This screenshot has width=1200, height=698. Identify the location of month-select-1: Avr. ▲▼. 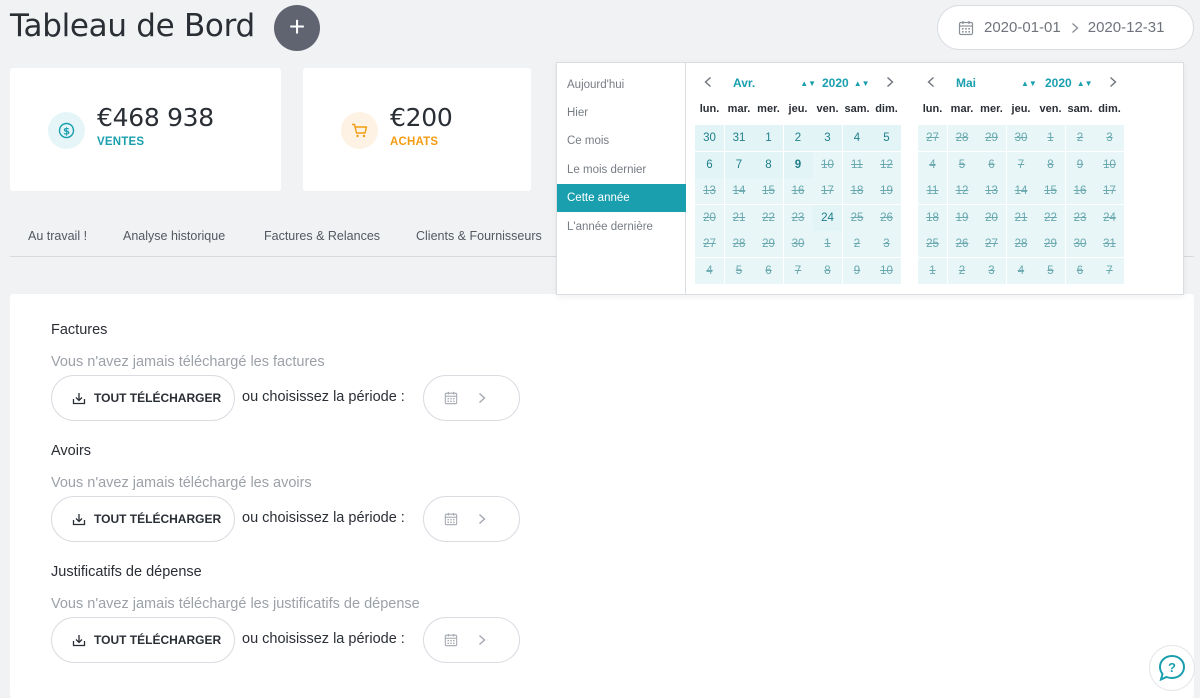
(774, 83).